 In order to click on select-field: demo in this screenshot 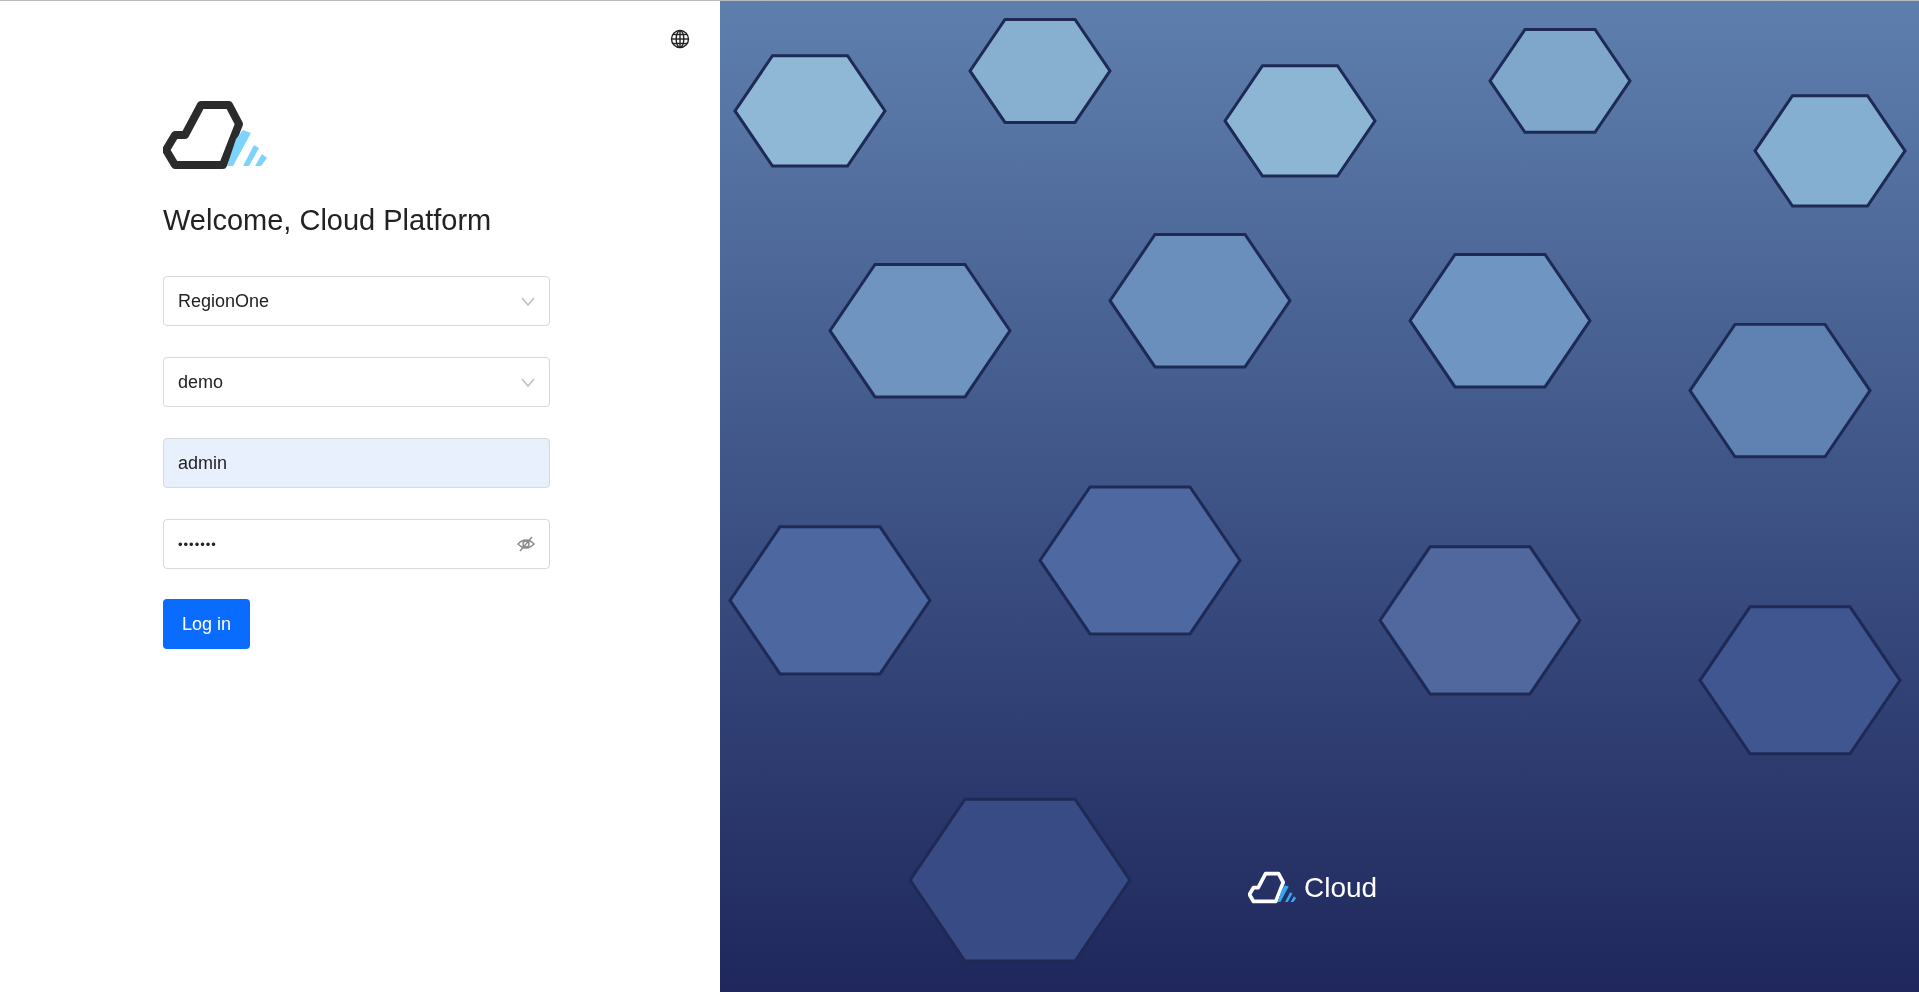, I will do `click(356, 382)`.